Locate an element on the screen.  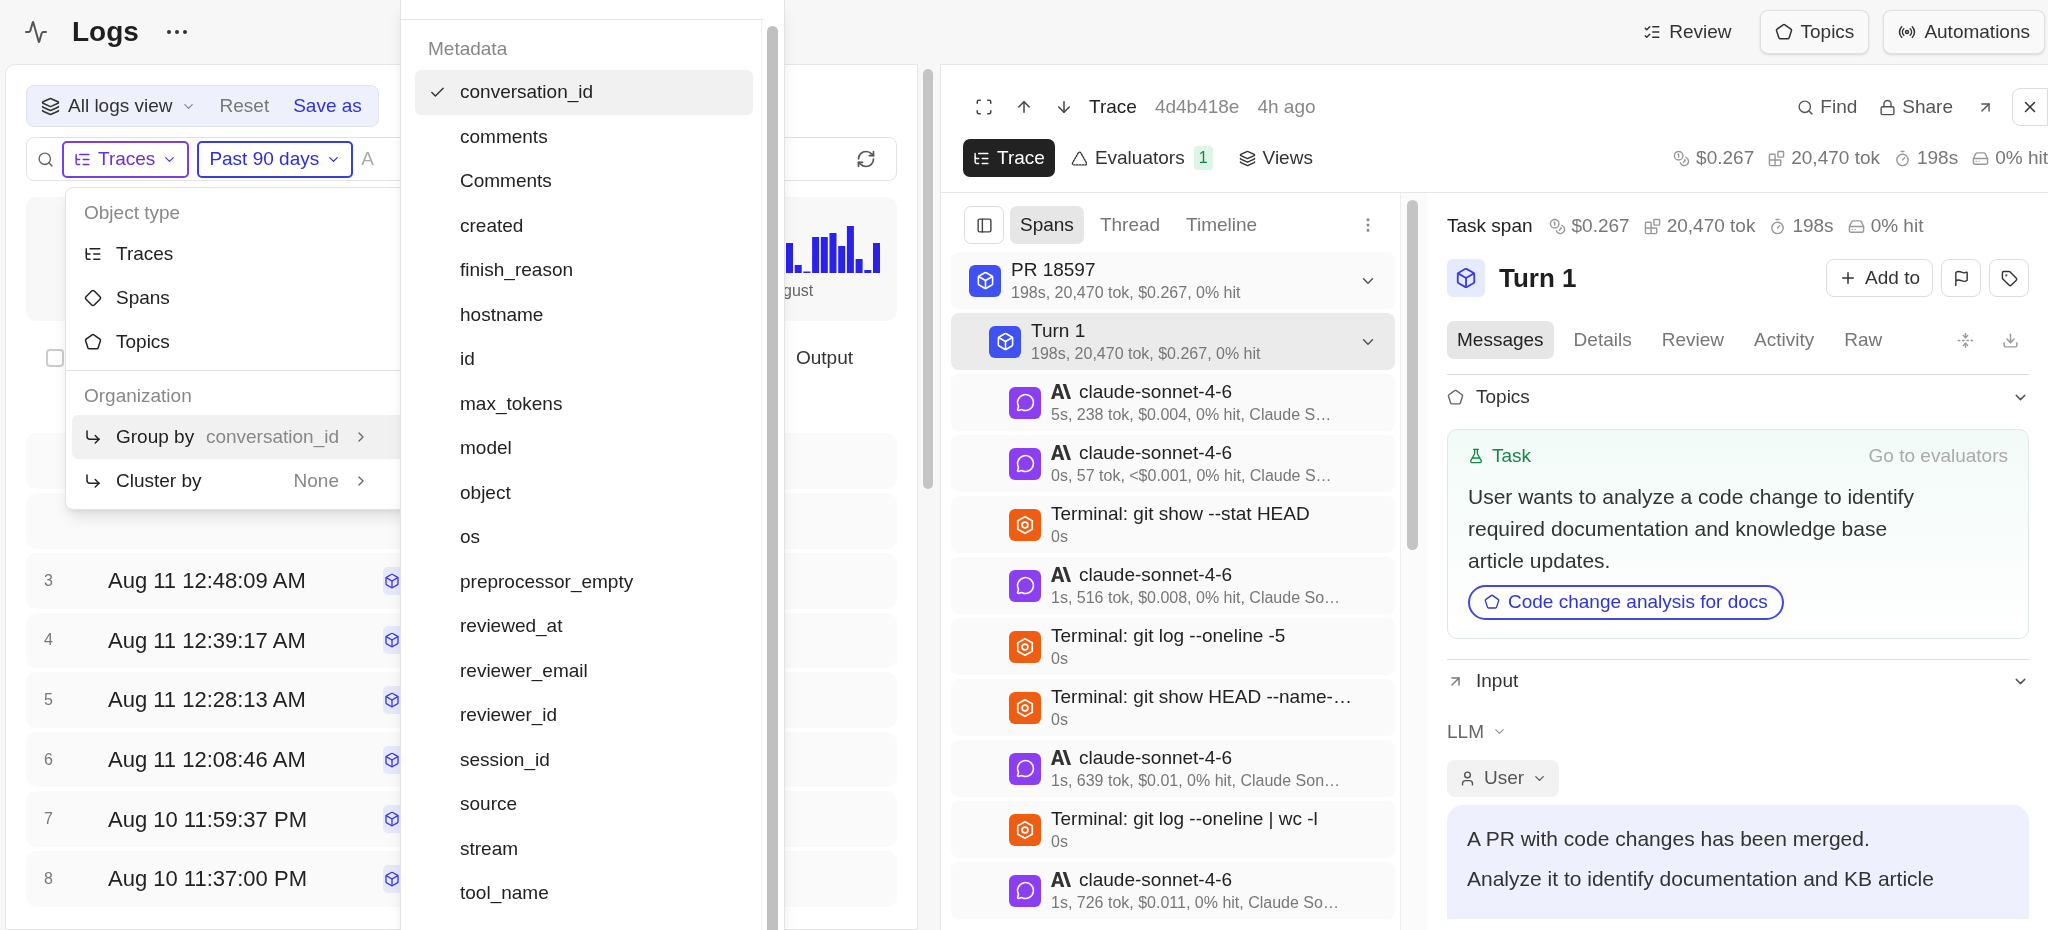
message-text: A PR with code changes has been merged. is located at coordinates (1669, 839).